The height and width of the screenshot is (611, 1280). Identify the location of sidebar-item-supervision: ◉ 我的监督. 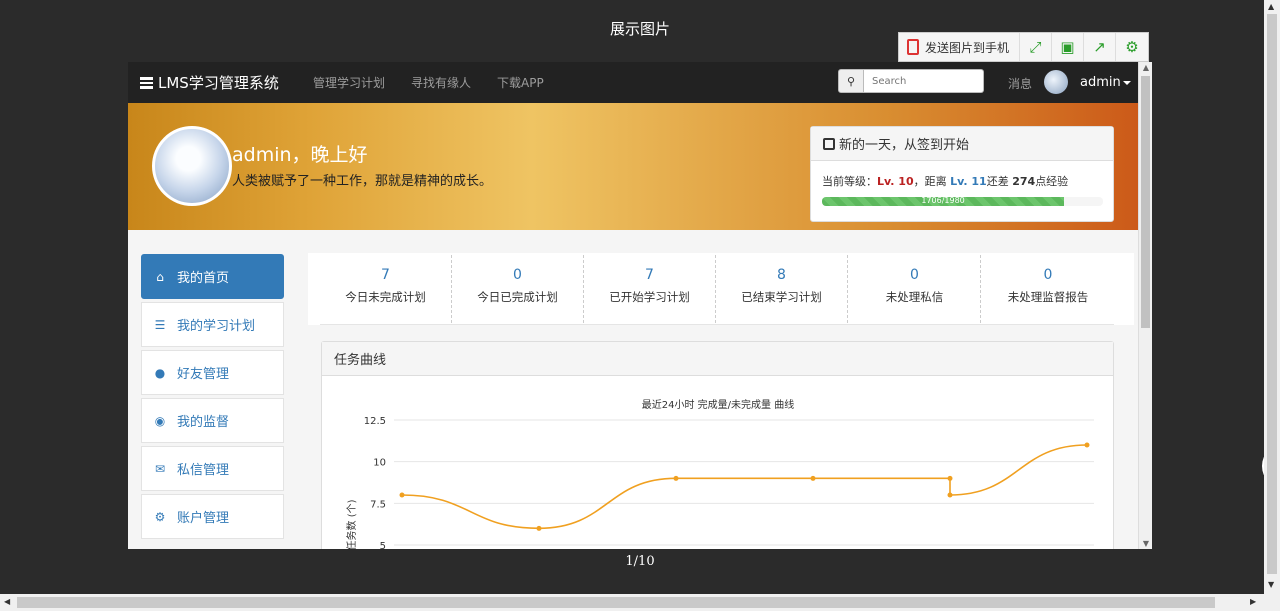
(212, 420).